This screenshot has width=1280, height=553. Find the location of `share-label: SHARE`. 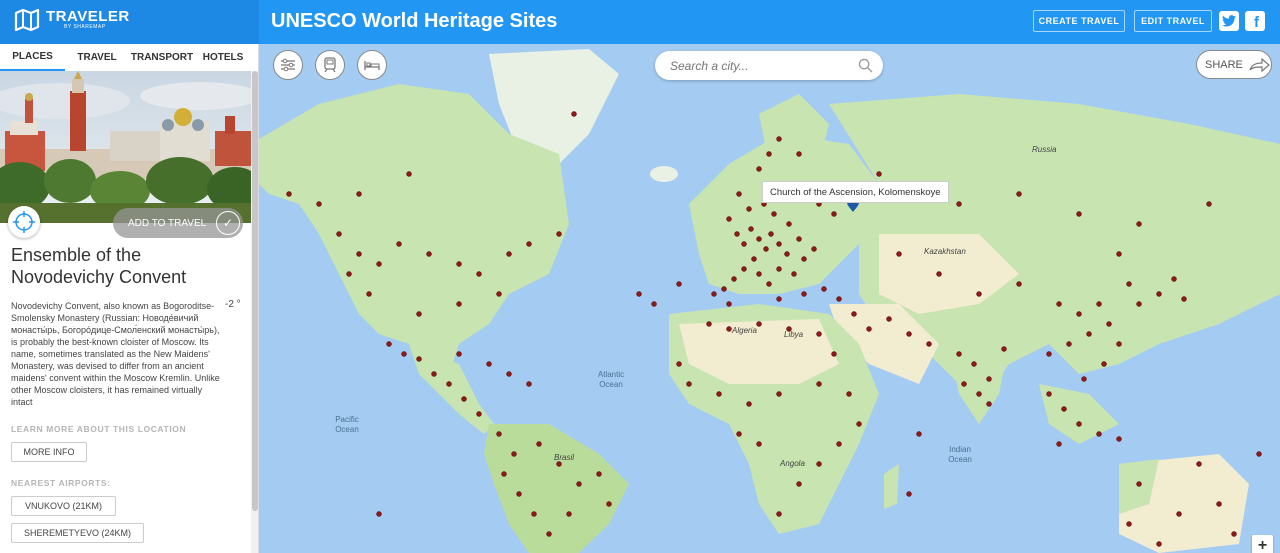

share-label: SHARE is located at coordinates (1224, 64).